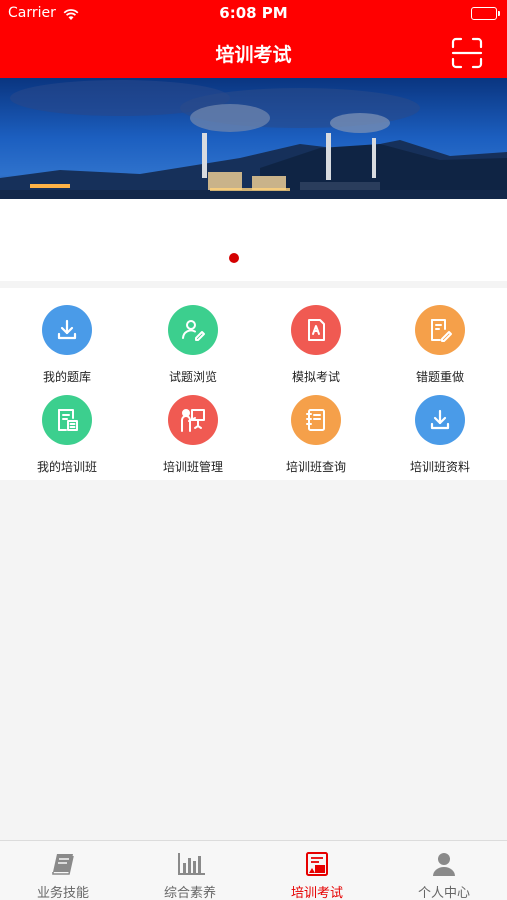  I want to click on grid-item-training-class-materials: 培训班资料, so click(440, 426).